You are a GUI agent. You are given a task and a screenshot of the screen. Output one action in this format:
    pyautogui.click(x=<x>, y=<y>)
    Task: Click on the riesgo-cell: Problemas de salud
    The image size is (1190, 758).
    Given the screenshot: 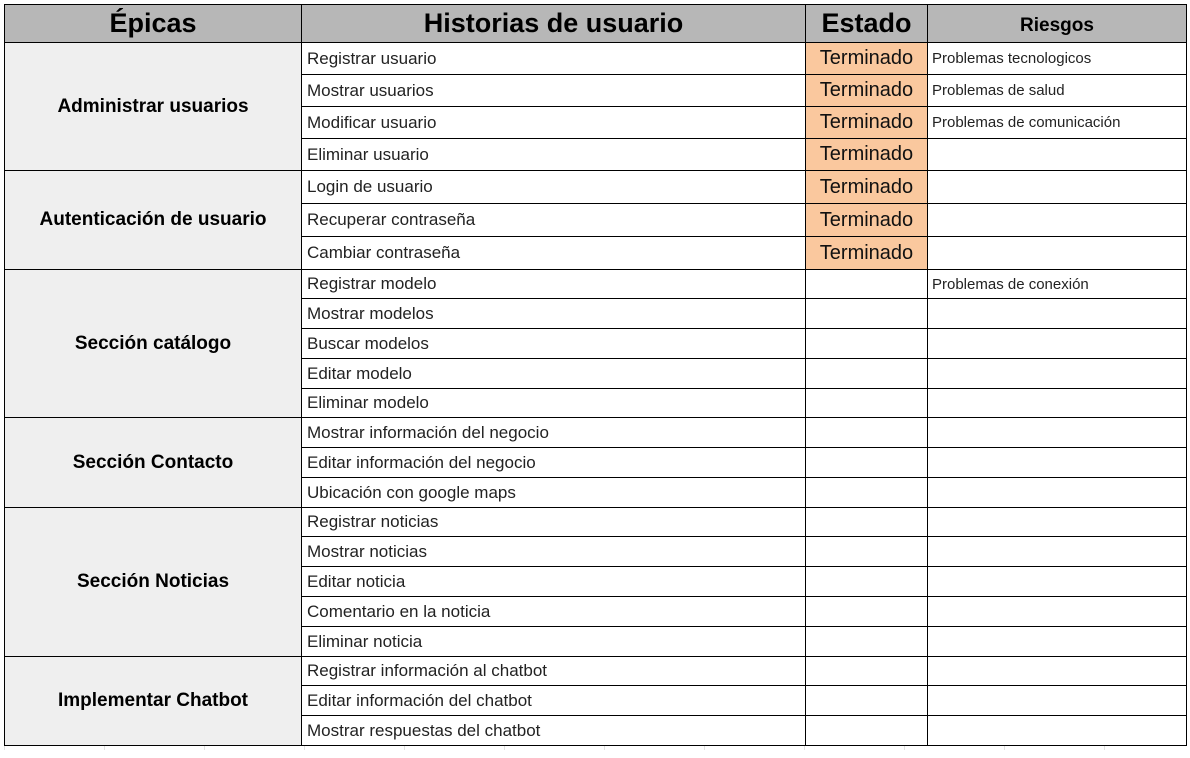 What is the action you would take?
    pyautogui.click(x=1057, y=90)
    